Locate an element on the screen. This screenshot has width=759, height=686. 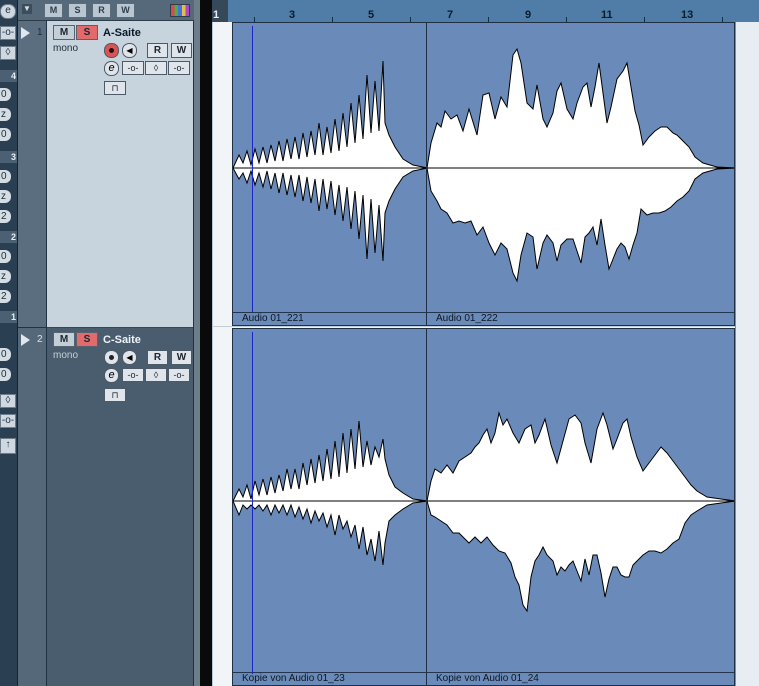
track-panel-a-saite: 1 M S A-Saite mono ◀ R W e -o- ◊ -o- ⊓ is located at coordinates (107, 174).